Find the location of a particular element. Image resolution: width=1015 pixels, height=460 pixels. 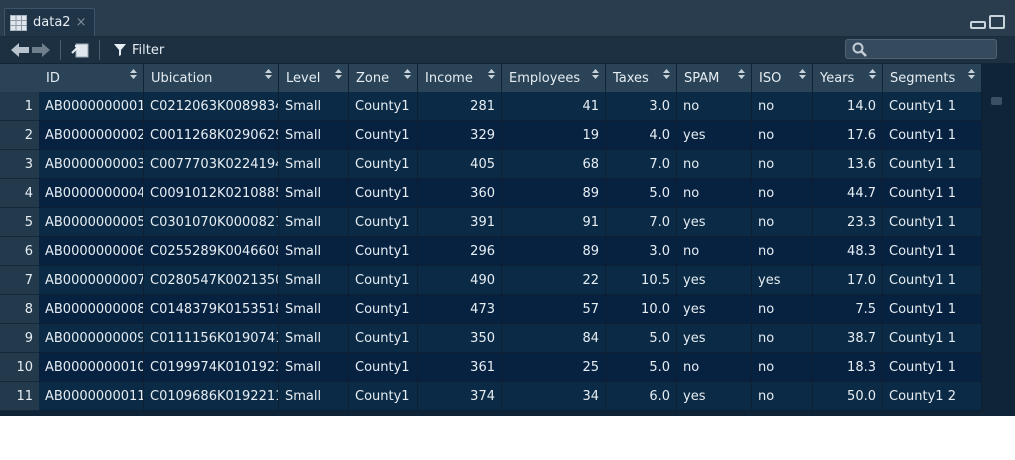

column-header-label: ISO is located at coordinates (770, 78).